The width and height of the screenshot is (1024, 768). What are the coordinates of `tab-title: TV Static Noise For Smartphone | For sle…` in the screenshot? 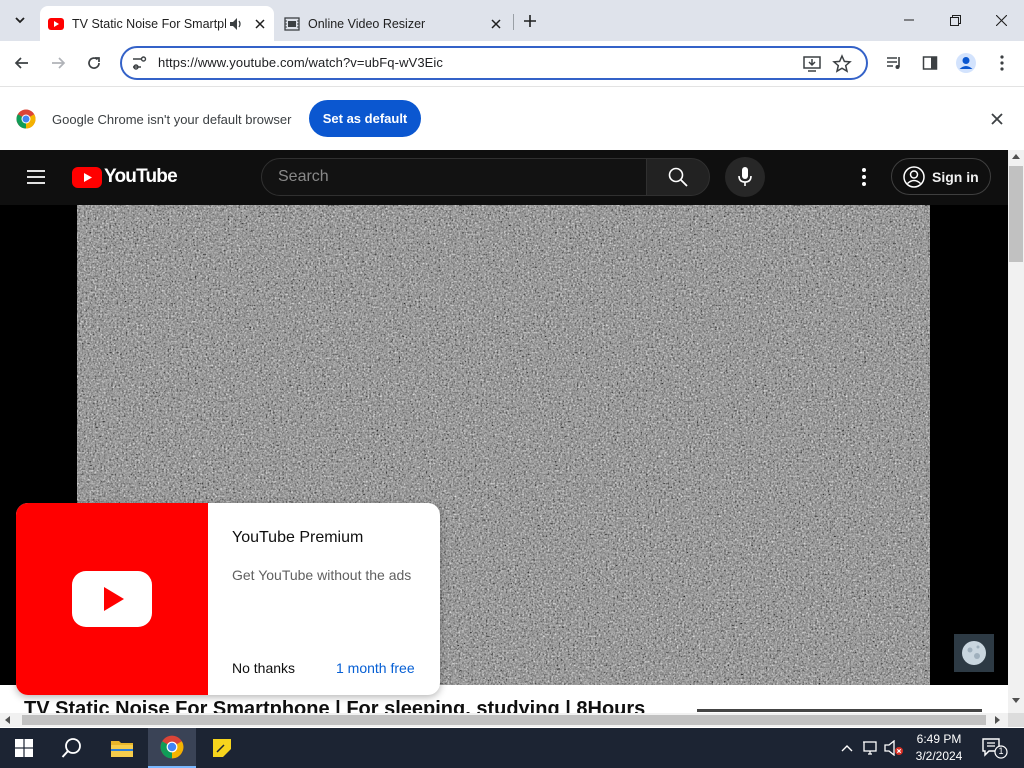 It's located at (149, 23).